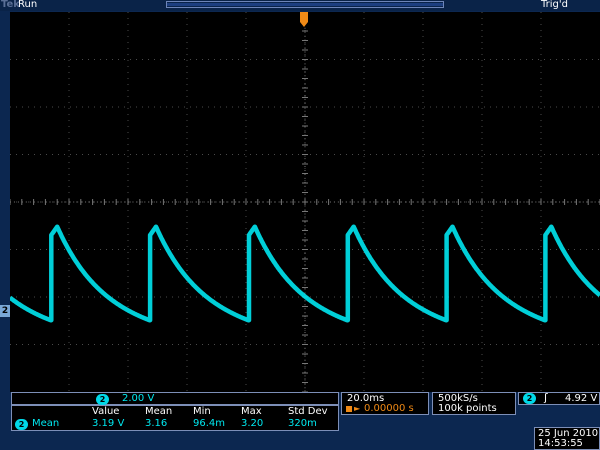  What do you see at coordinates (349, 409) in the screenshot?
I see `trigger-position-small-icon` at bounding box center [349, 409].